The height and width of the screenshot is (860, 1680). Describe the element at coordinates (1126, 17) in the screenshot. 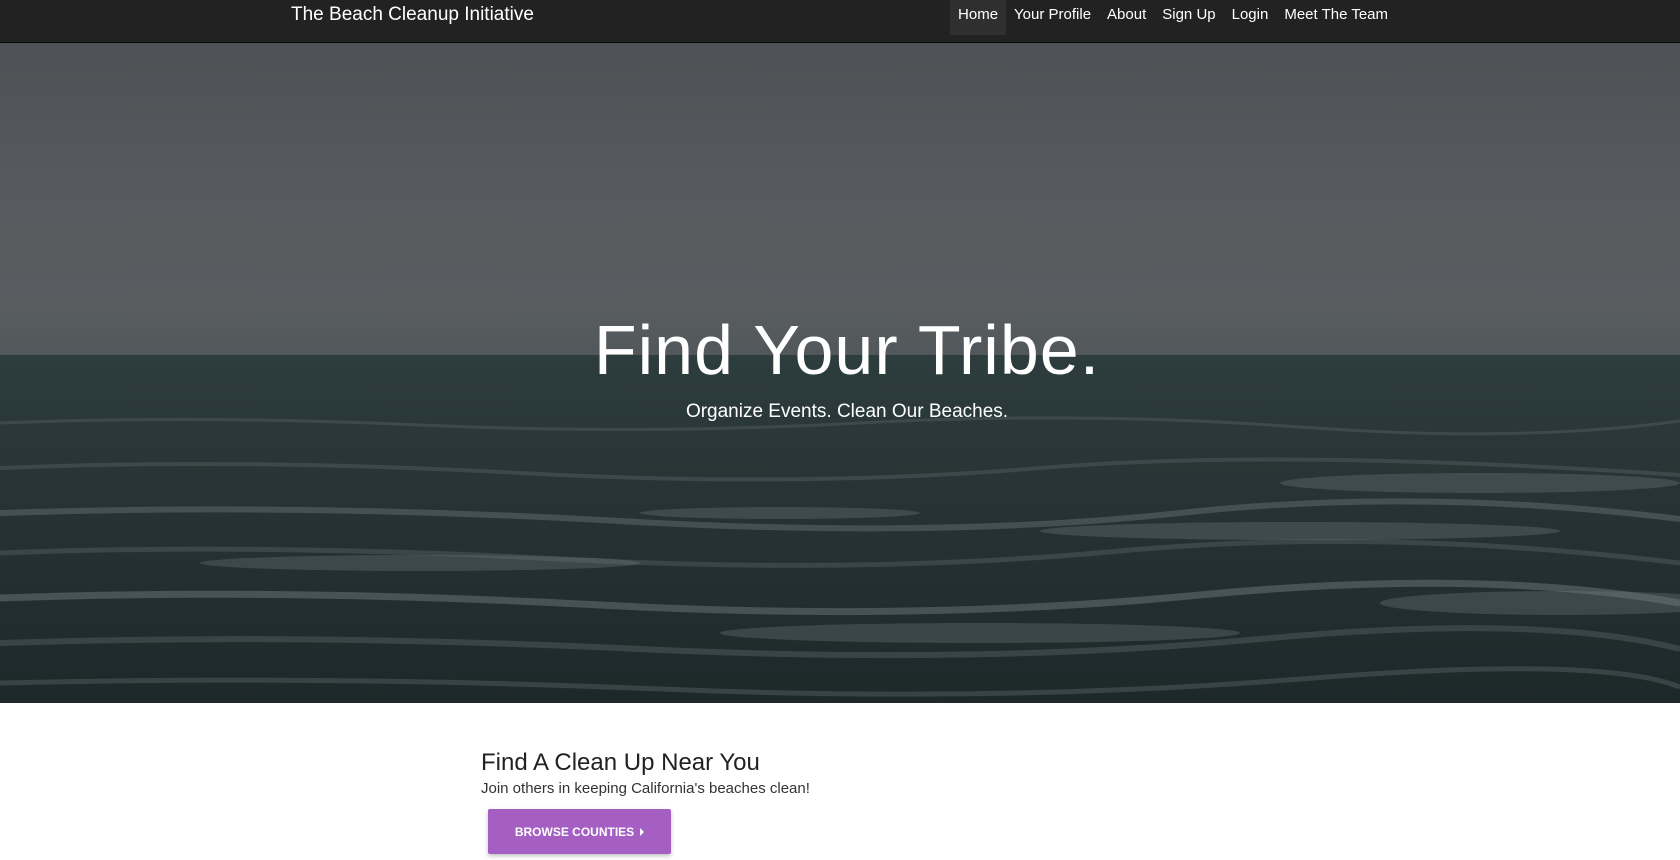

I see `nav-about: About` at that location.